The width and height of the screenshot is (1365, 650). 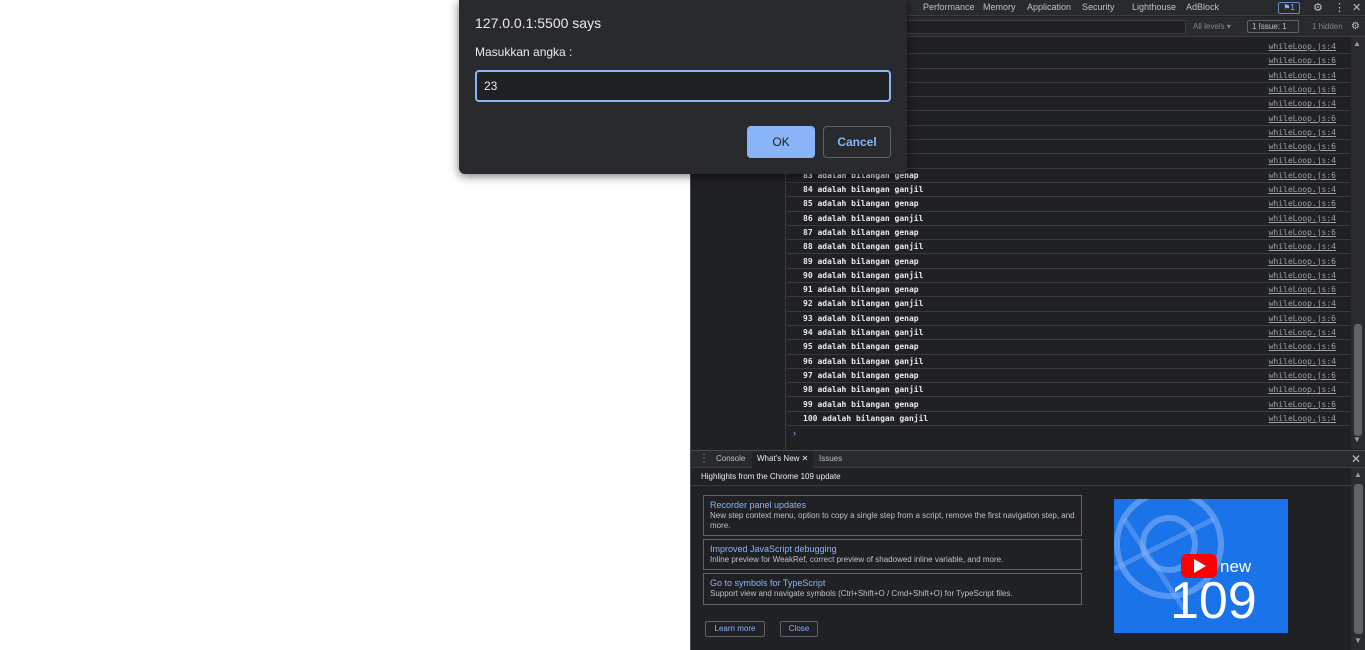 I want to click on log-message: 97 adalah bilangan genap, so click(x=861, y=375).